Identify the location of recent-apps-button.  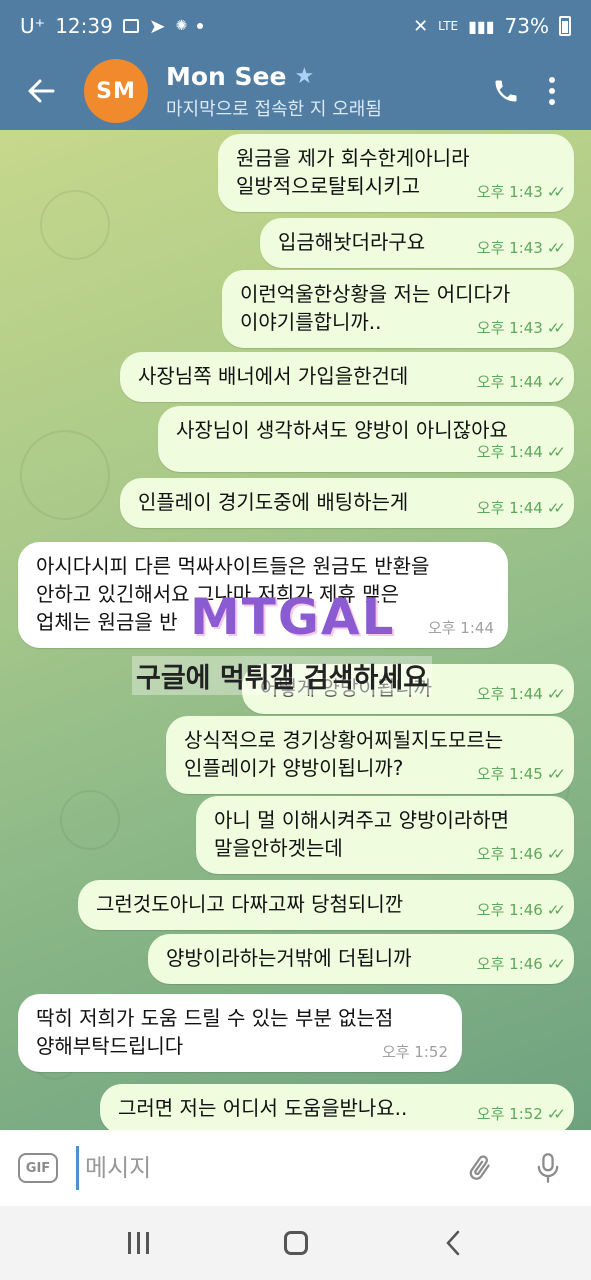
(139, 1243).